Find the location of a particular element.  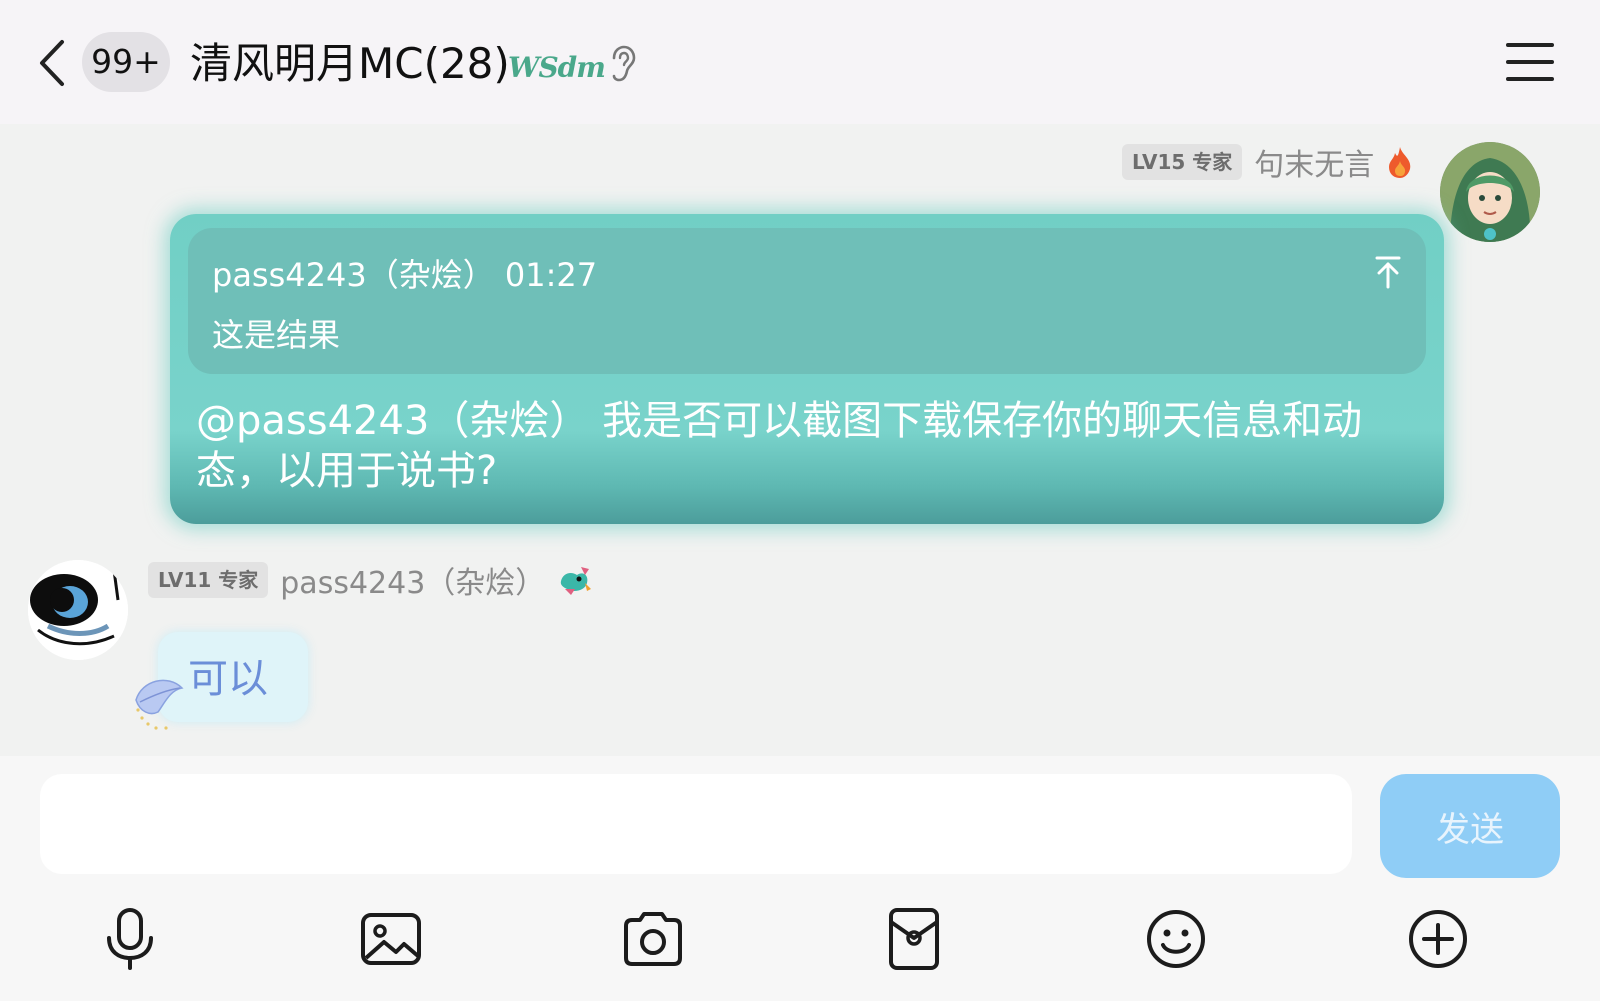

chat-title: 清风明月MC(28) is located at coordinates (350, 64).